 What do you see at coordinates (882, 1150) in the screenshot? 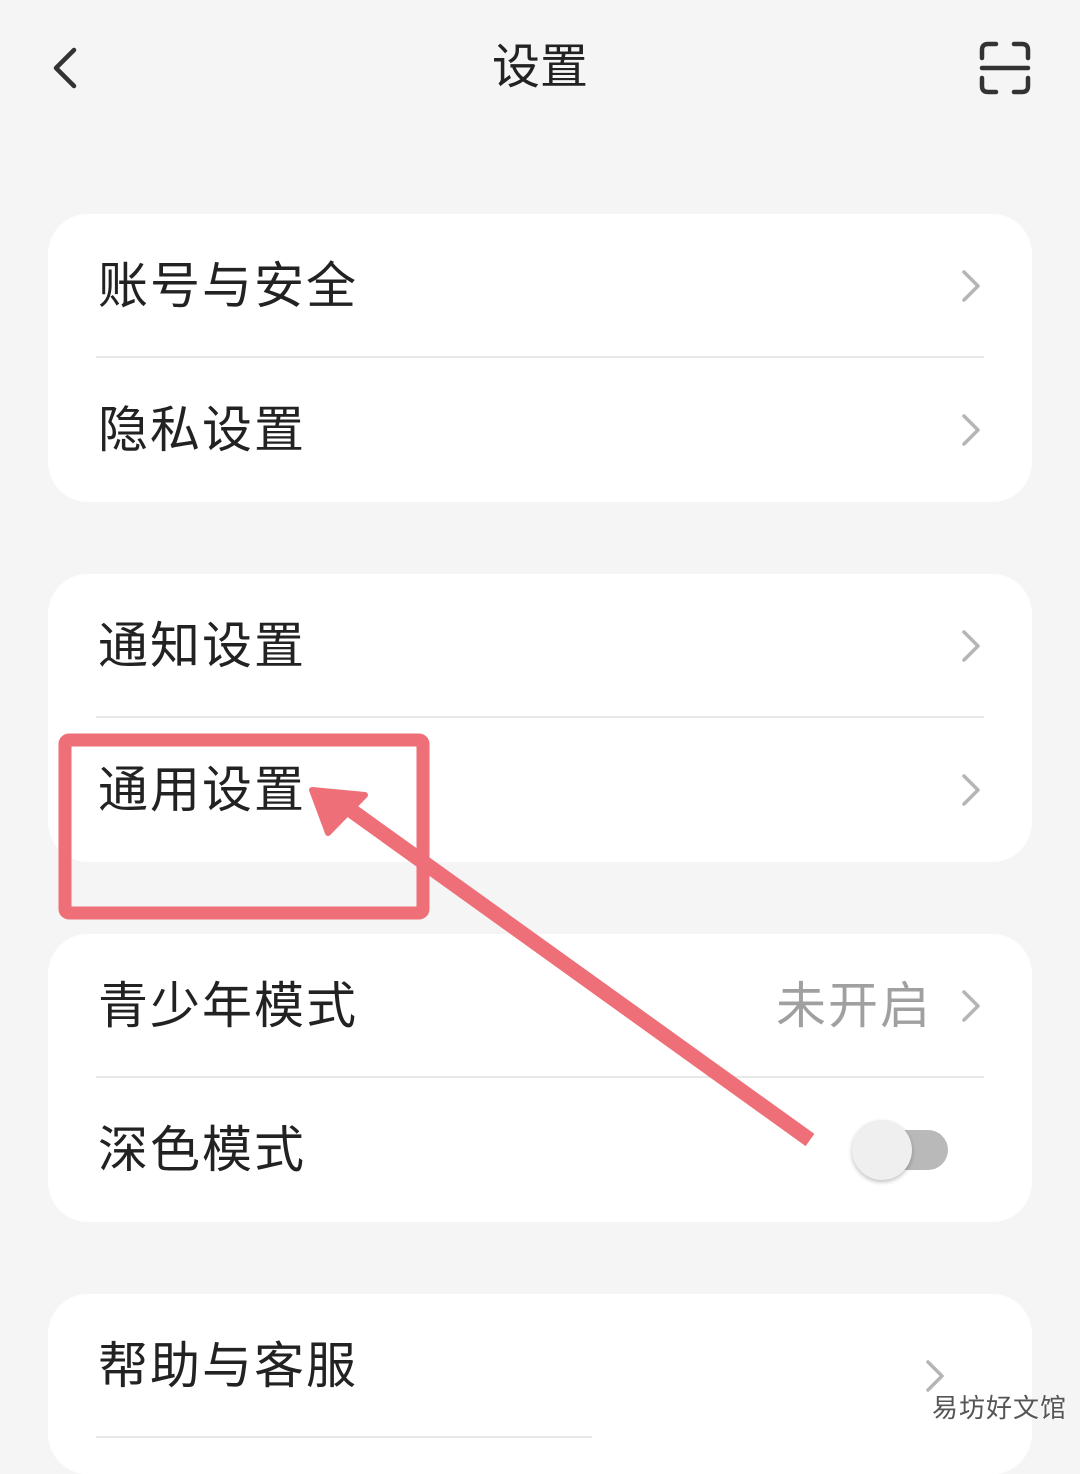
I see `toggle-knob` at bounding box center [882, 1150].